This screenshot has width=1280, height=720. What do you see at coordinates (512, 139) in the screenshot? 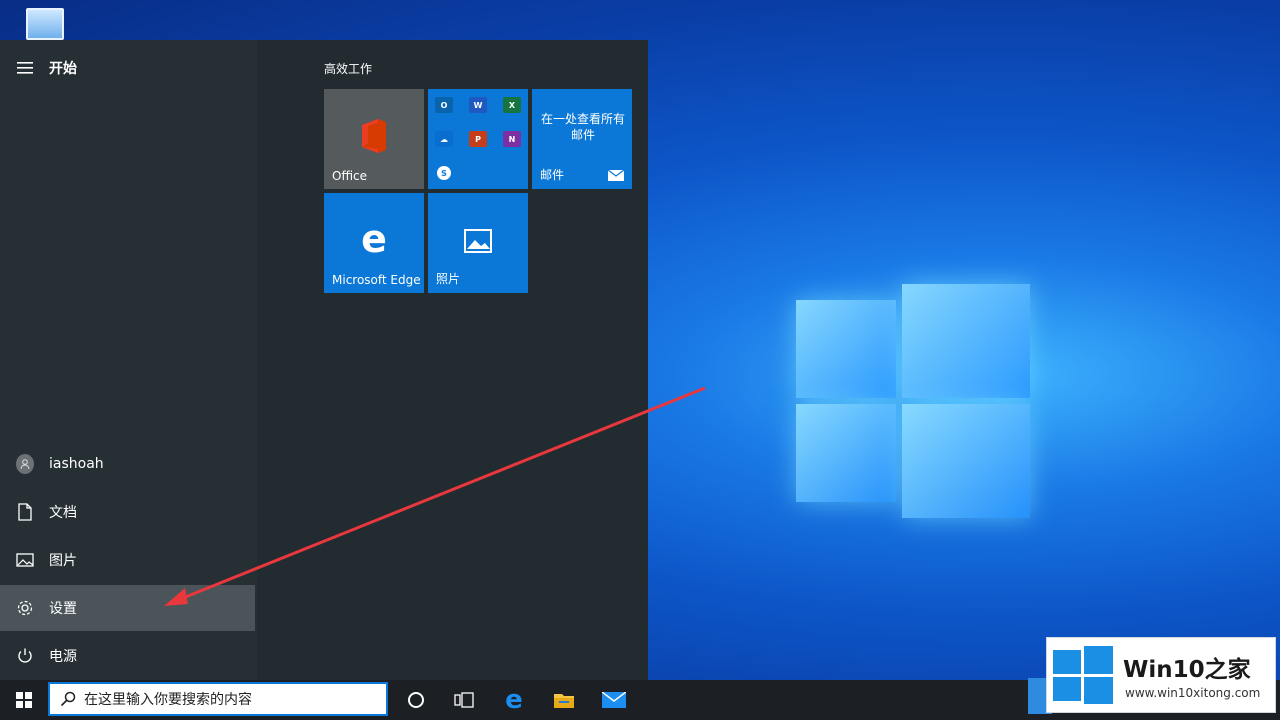
I see `onenote-icon: N` at bounding box center [512, 139].